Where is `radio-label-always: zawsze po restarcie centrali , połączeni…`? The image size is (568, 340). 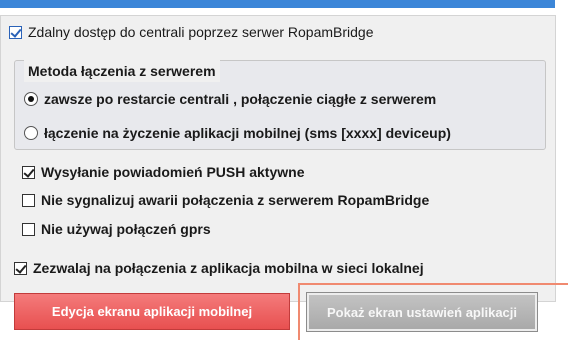
radio-label-always: zawsze po restarcie centrali , połączeni… is located at coordinates (240, 99).